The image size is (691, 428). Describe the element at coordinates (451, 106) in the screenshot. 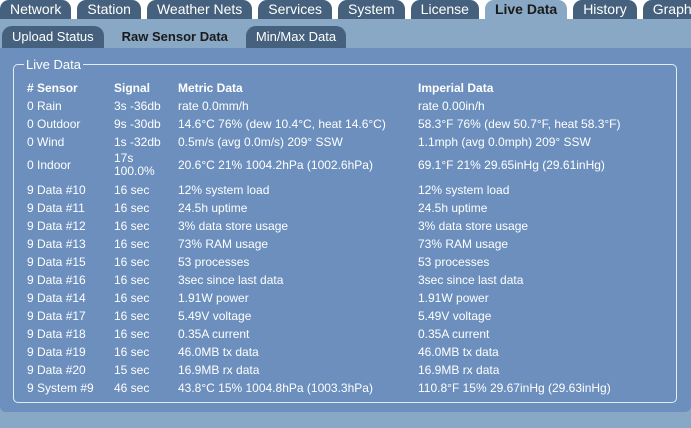

I see `table-row-imperial: rate 0.00in/h` at that location.